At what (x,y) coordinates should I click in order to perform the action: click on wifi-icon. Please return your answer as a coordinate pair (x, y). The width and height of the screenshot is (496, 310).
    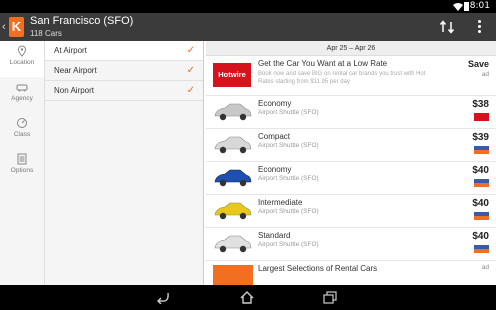
    Looking at the image, I should click on (458, 7).